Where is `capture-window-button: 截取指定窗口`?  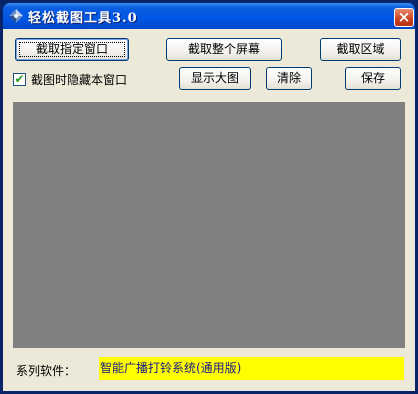
capture-window-button: 截取指定窗口 is located at coordinates (72, 49).